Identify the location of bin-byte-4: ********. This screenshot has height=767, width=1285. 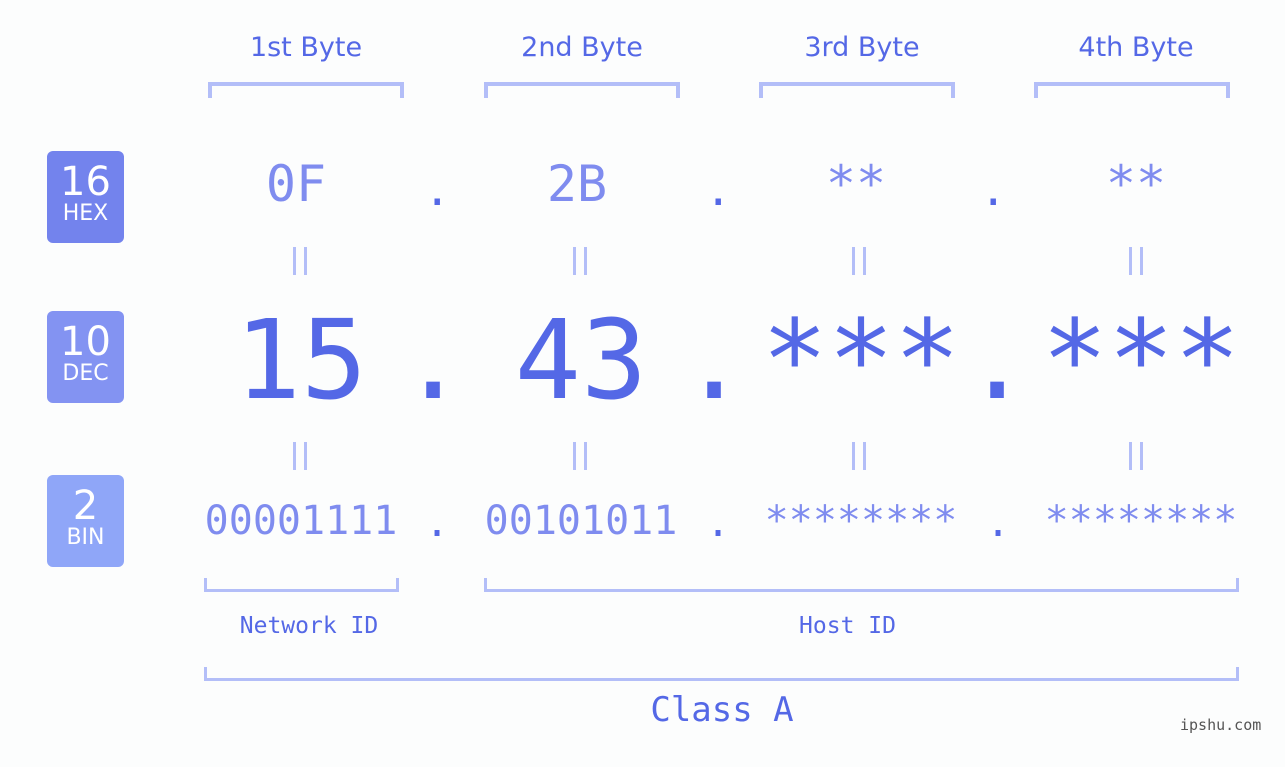
(1141, 521).